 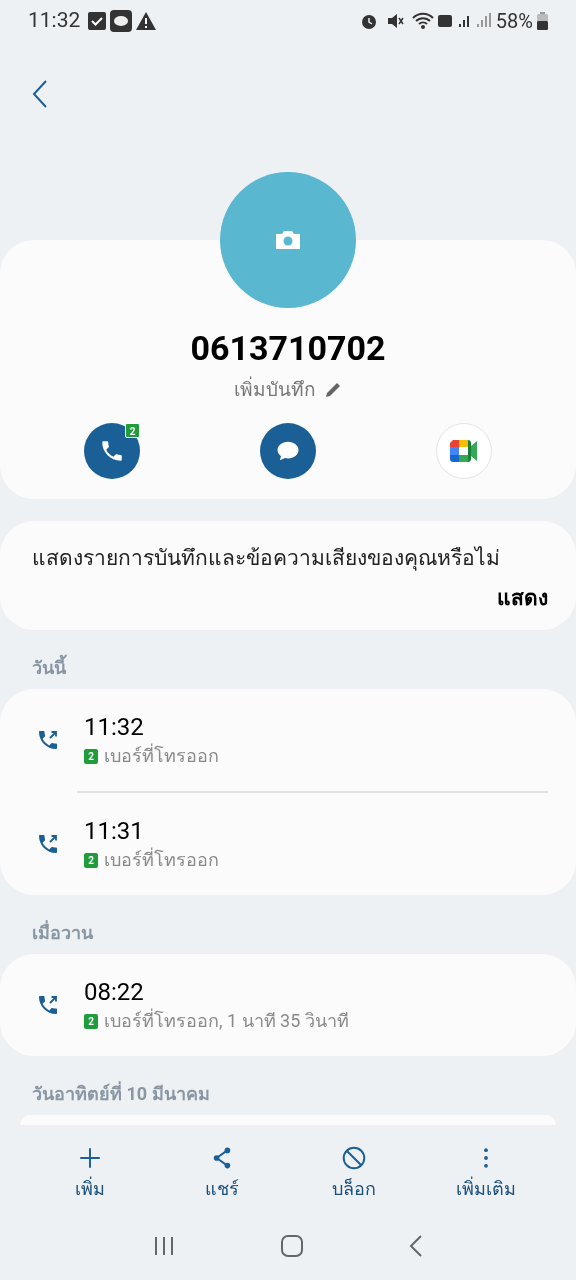 What do you see at coordinates (62, 932) in the screenshot?
I see `section-heading: เมื่อวาน` at bounding box center [62, 932].